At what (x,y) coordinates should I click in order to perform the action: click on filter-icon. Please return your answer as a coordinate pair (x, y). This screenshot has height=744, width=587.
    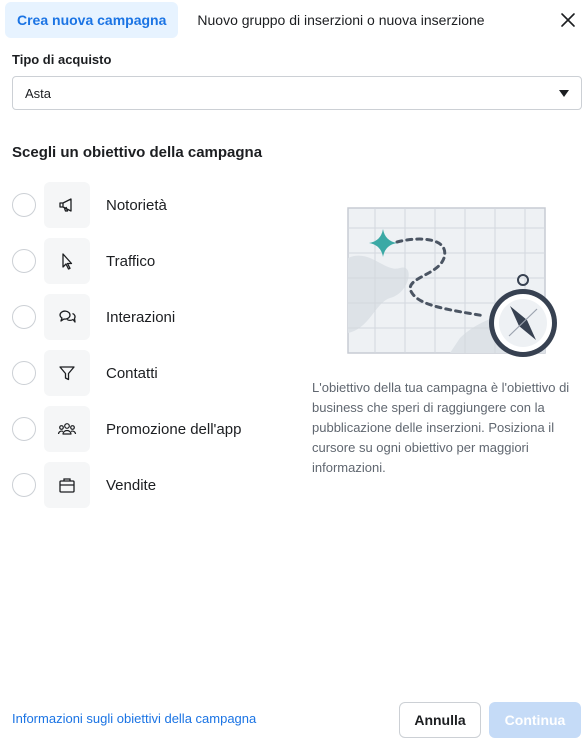
    Looking at the image, I should click on (67, 373).